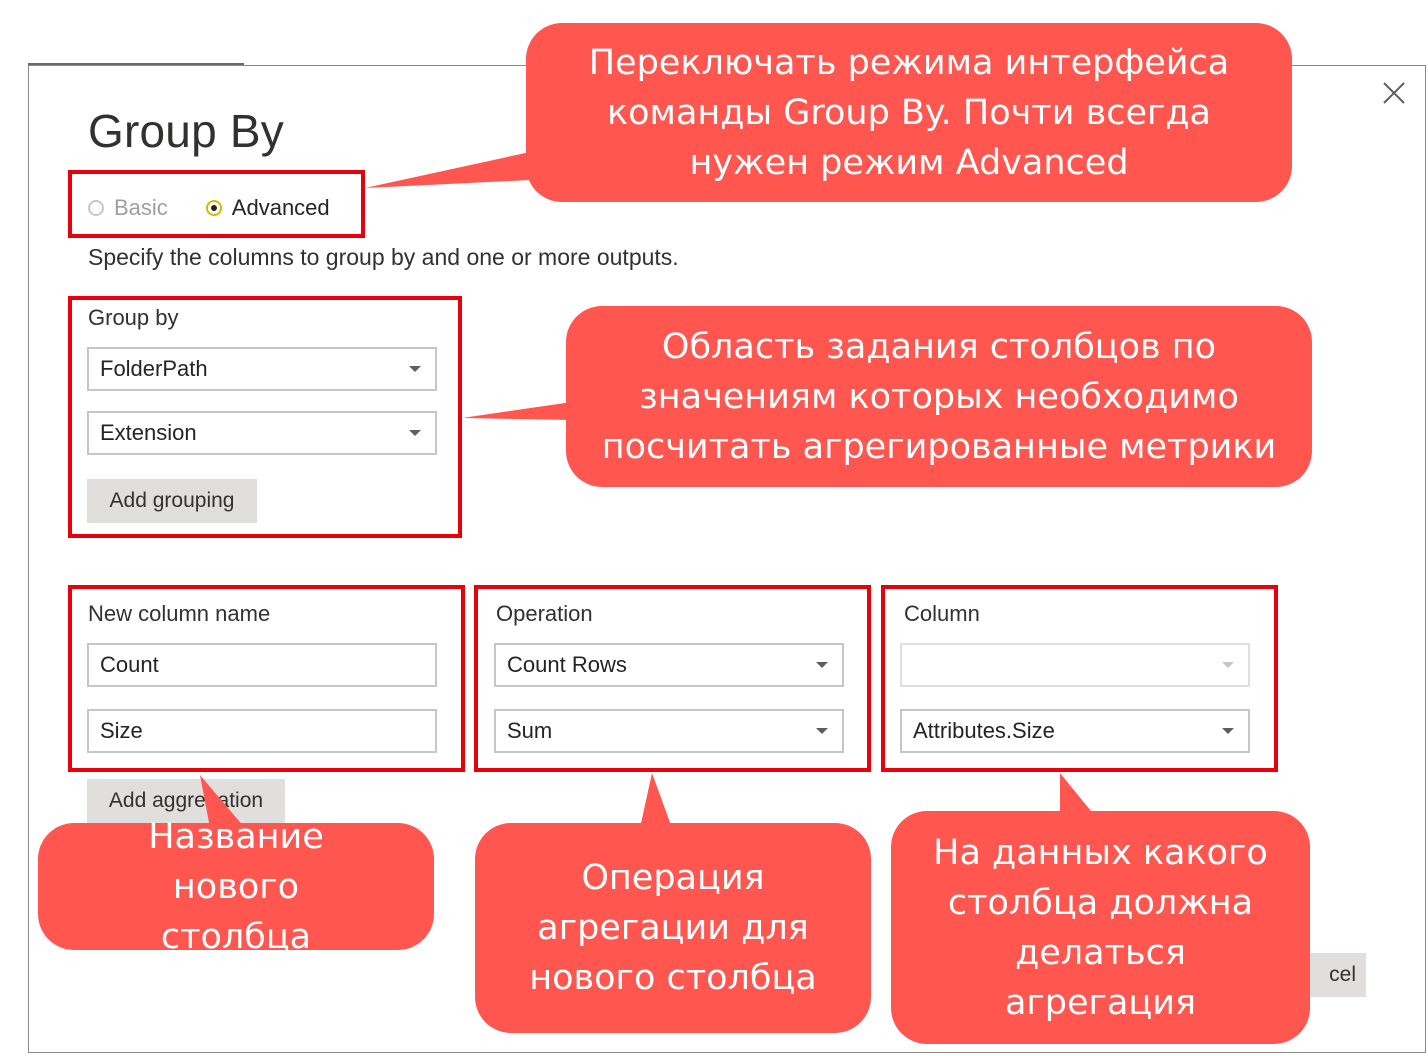 Image resolution: width=1428 pixels, height=1056 pixels. What do you see at coordinates (567, 664) in the screenshot?
I see `operation-select-value: Count Rows` at bounding box center [567, 664].